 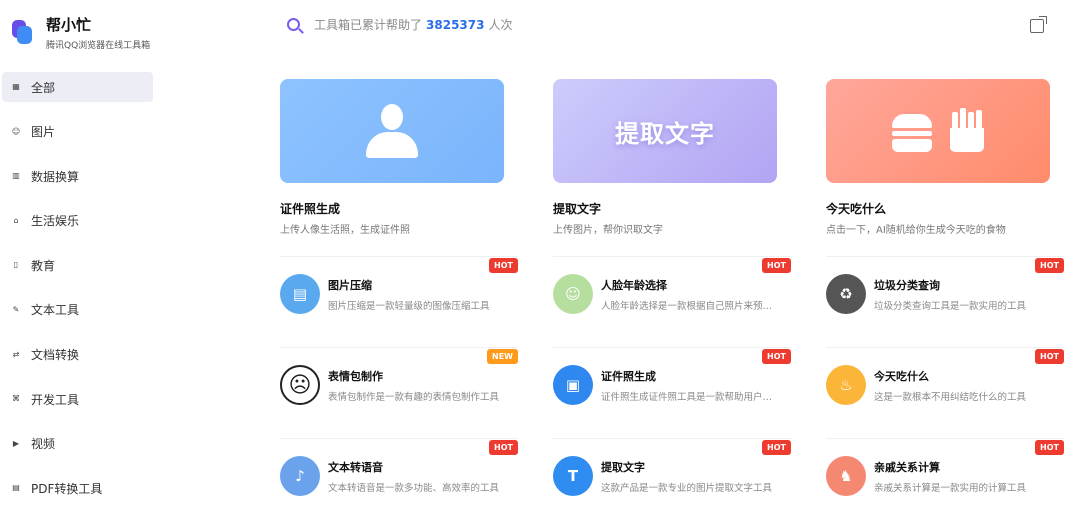 What do you see at coordinates (945, 386) in the screenshot?
I see `tool-card: ♨ 今天吃什么这是一款根本不用纠结吃什么的工具 HOT` at bounding box center [945, 386].